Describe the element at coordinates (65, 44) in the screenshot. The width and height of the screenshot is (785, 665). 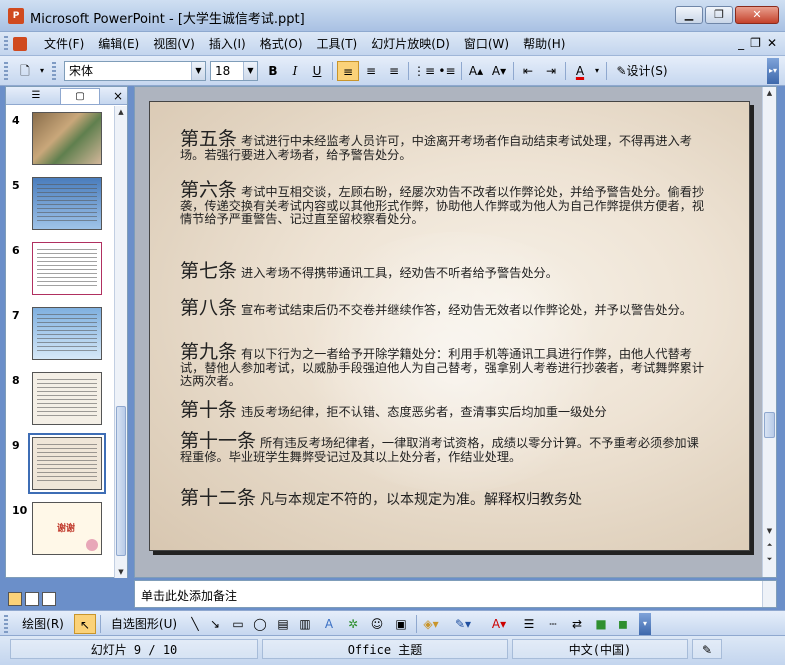
I see `menu-file: 文件(F)` at that location.